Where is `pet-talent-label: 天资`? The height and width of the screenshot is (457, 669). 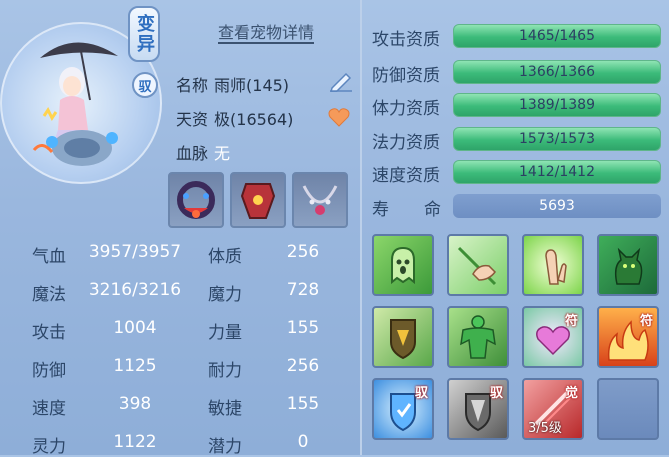
pet-talent-label: 天资 is located at coordinates (192, 119).